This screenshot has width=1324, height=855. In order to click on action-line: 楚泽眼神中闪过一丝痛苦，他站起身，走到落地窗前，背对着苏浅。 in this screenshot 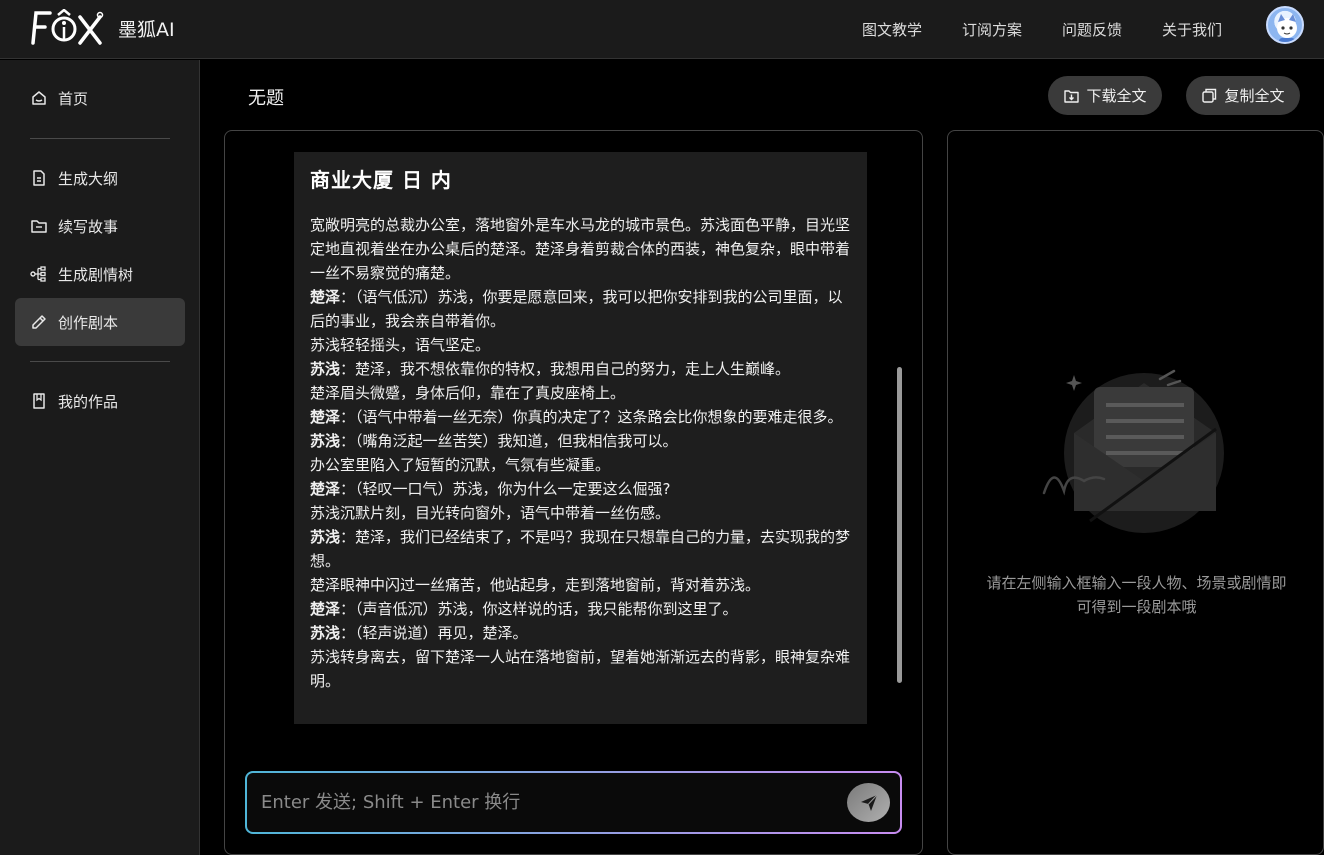, I will do `click(580, 585)`.